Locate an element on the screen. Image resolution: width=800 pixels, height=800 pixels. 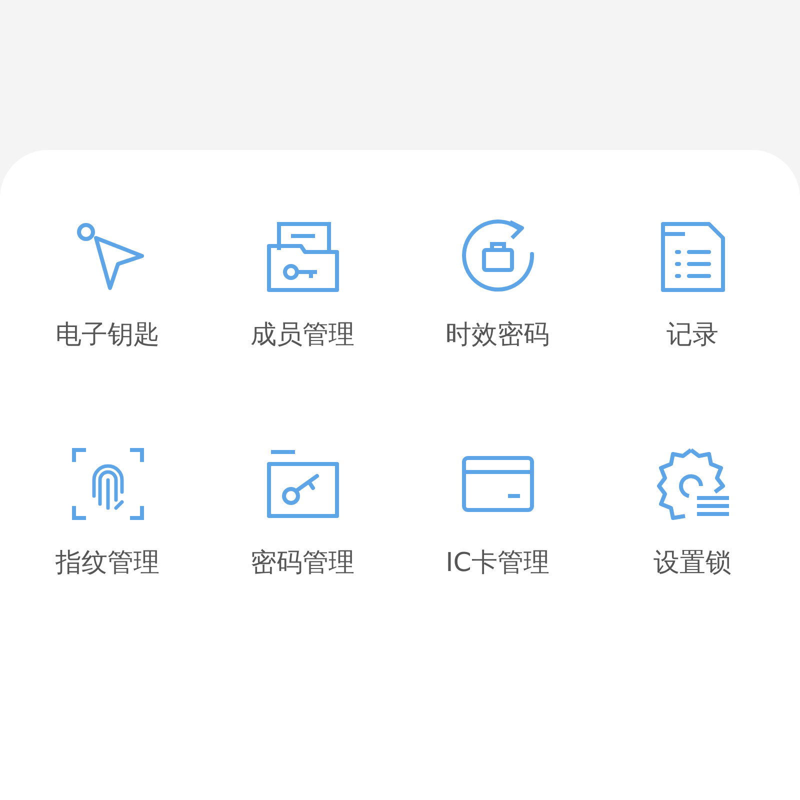
gear-list-icon is located at coordinates (692, 484).